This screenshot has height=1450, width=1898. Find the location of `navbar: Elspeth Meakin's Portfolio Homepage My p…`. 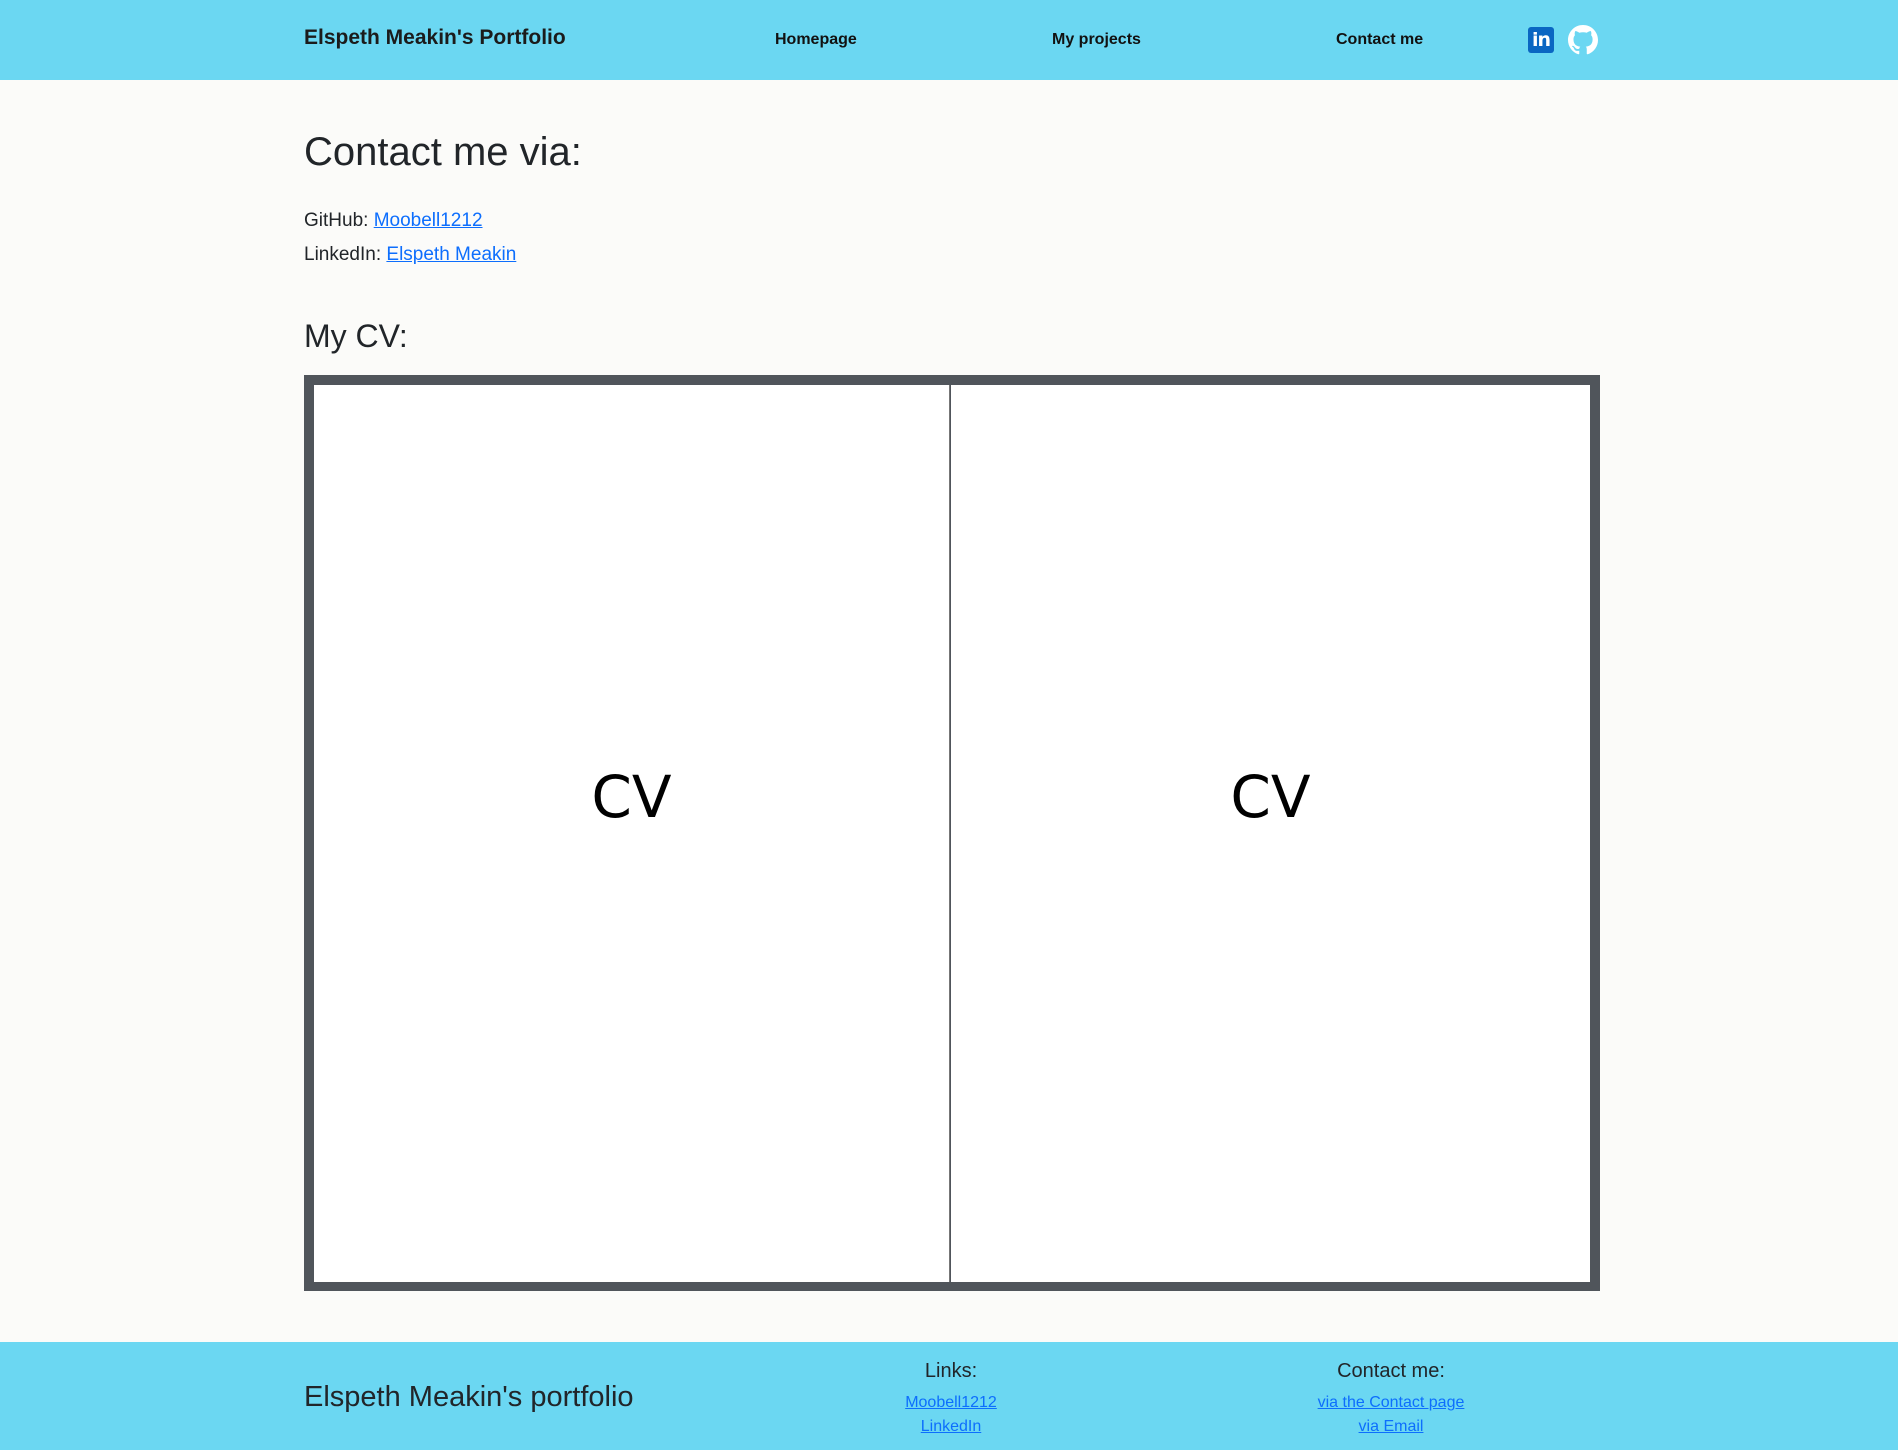

navbar: Elspeth Meakin's Portfolio Homepage My p… is located at coordinates (949, 40).